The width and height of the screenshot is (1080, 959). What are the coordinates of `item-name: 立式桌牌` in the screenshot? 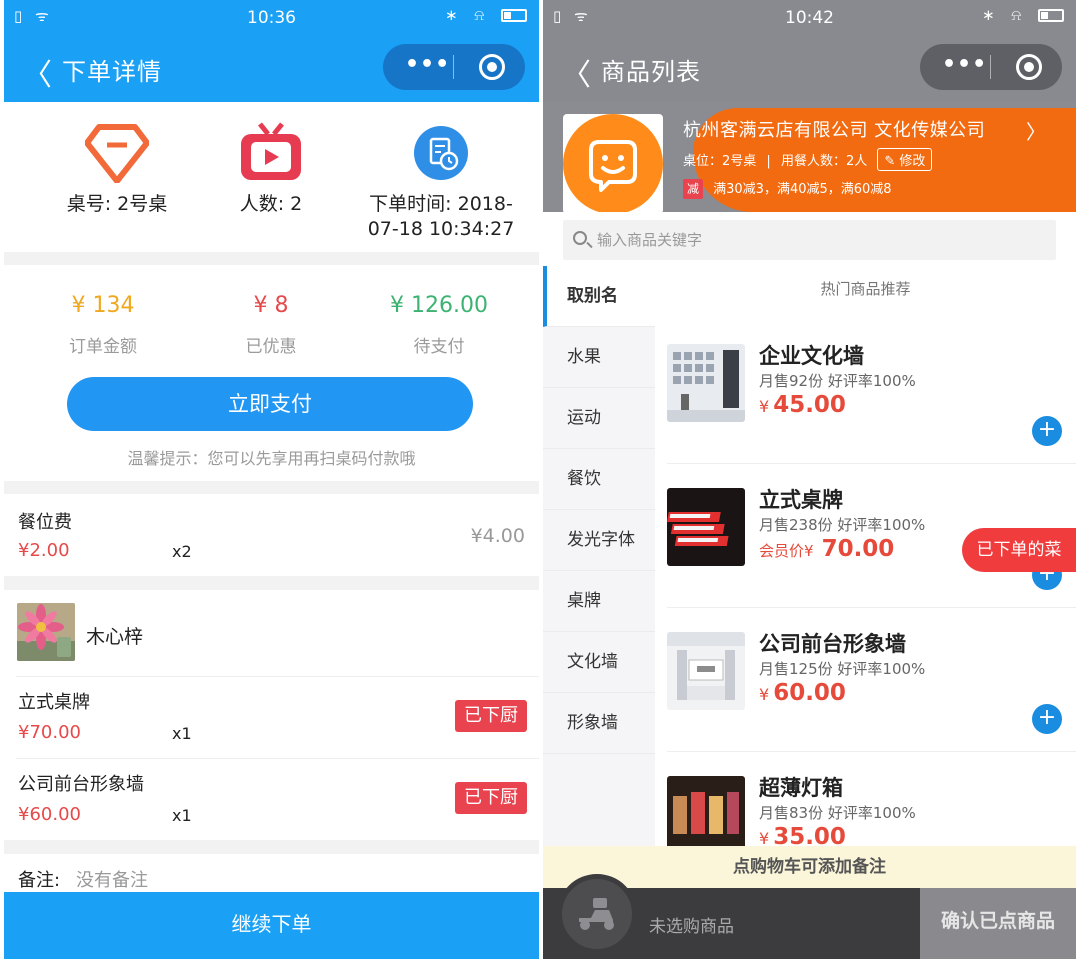 It's located at (54, 702).